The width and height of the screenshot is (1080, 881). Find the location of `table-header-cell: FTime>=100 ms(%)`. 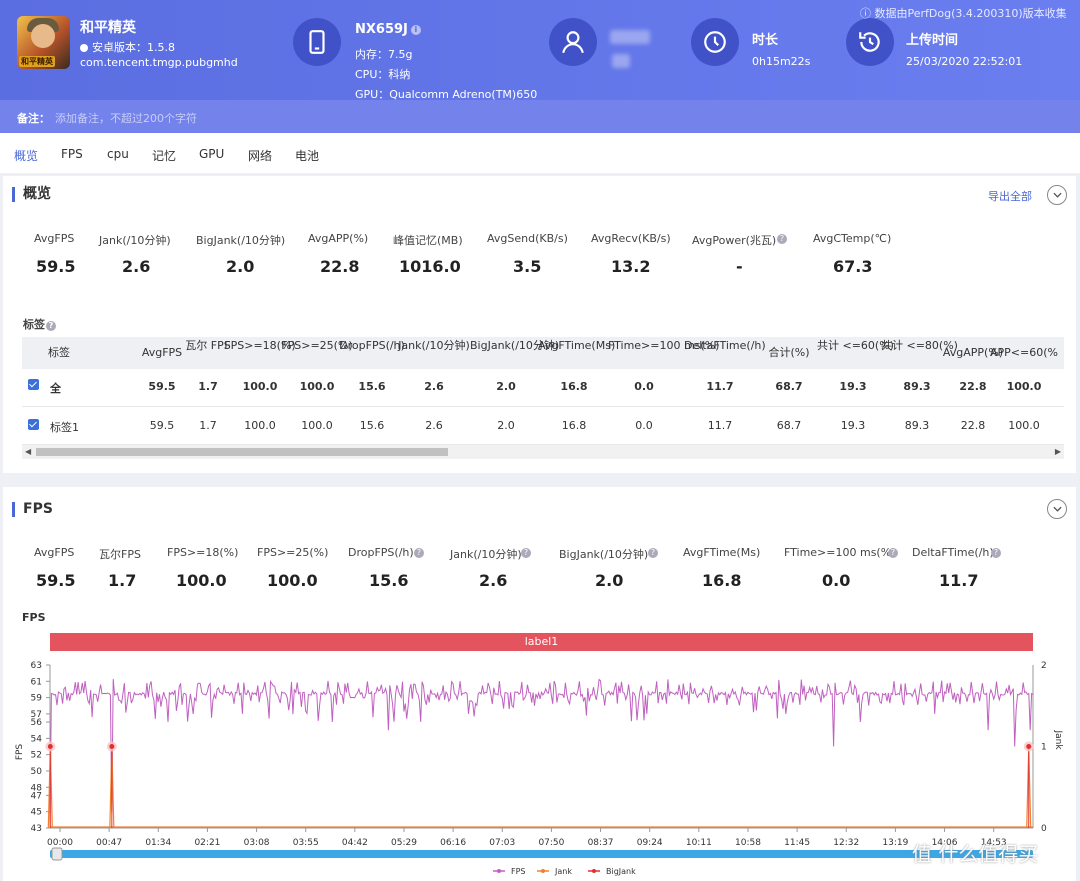

table-header-cell: FTime>=100 ms(%) is located at coordinates (663, 346).